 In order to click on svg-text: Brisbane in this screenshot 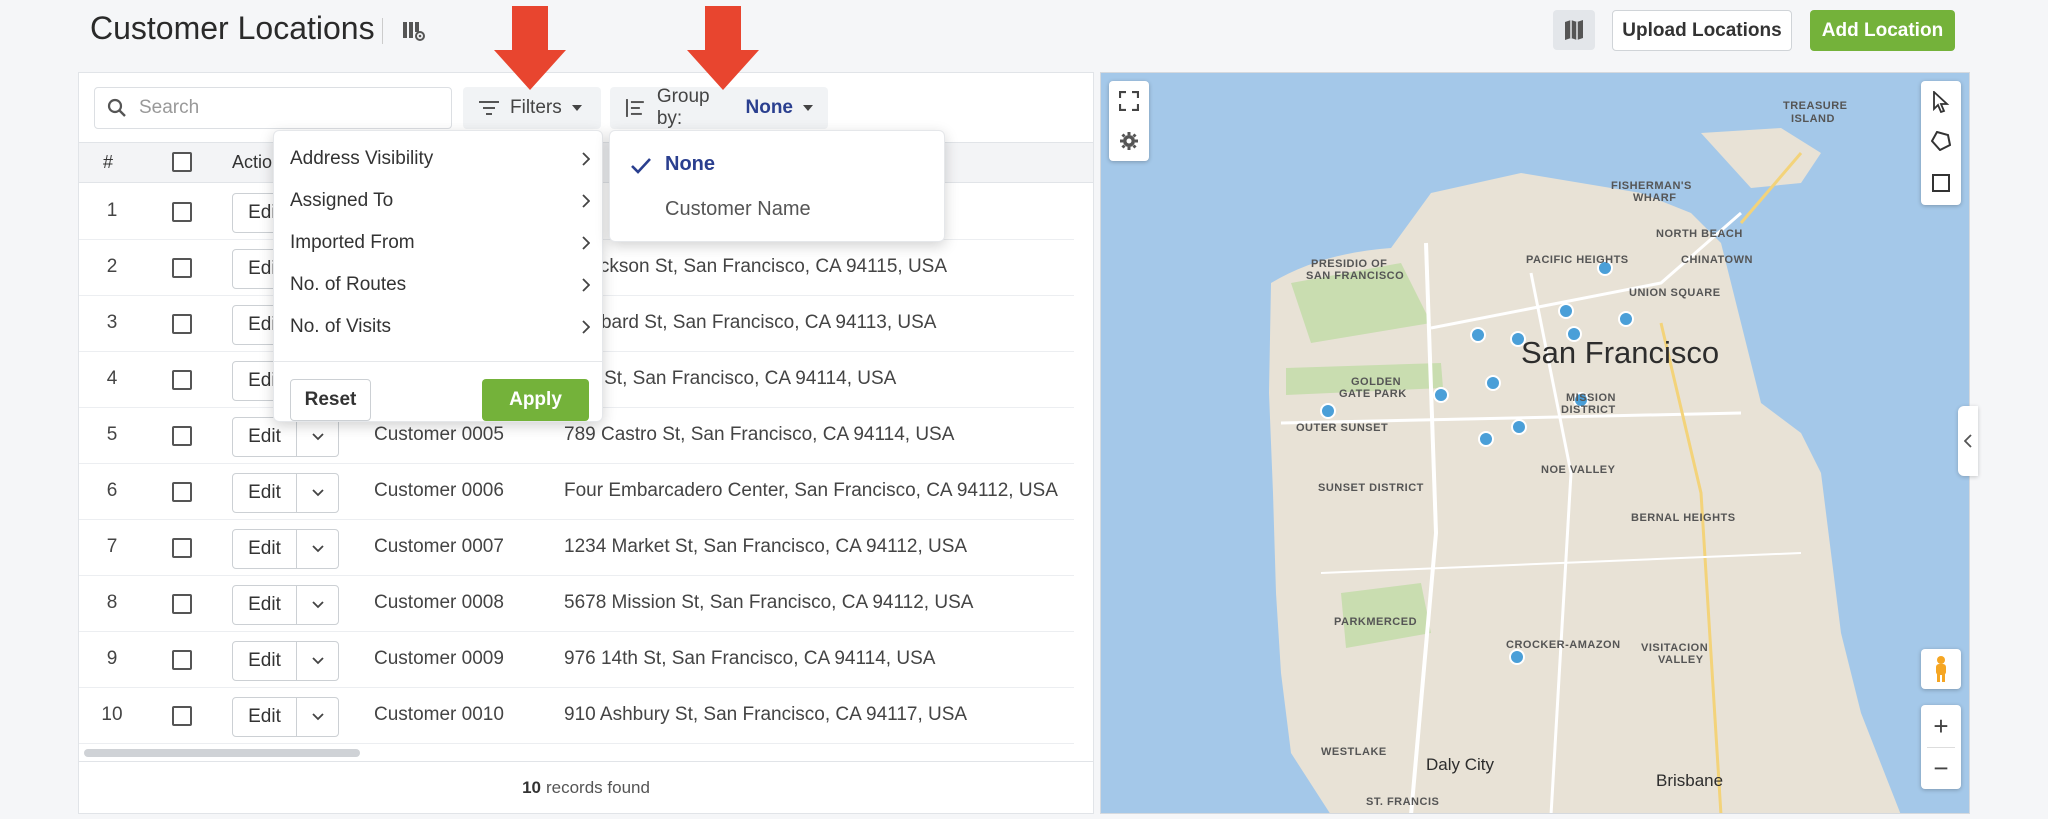, I will do `click(1689, 780)`.